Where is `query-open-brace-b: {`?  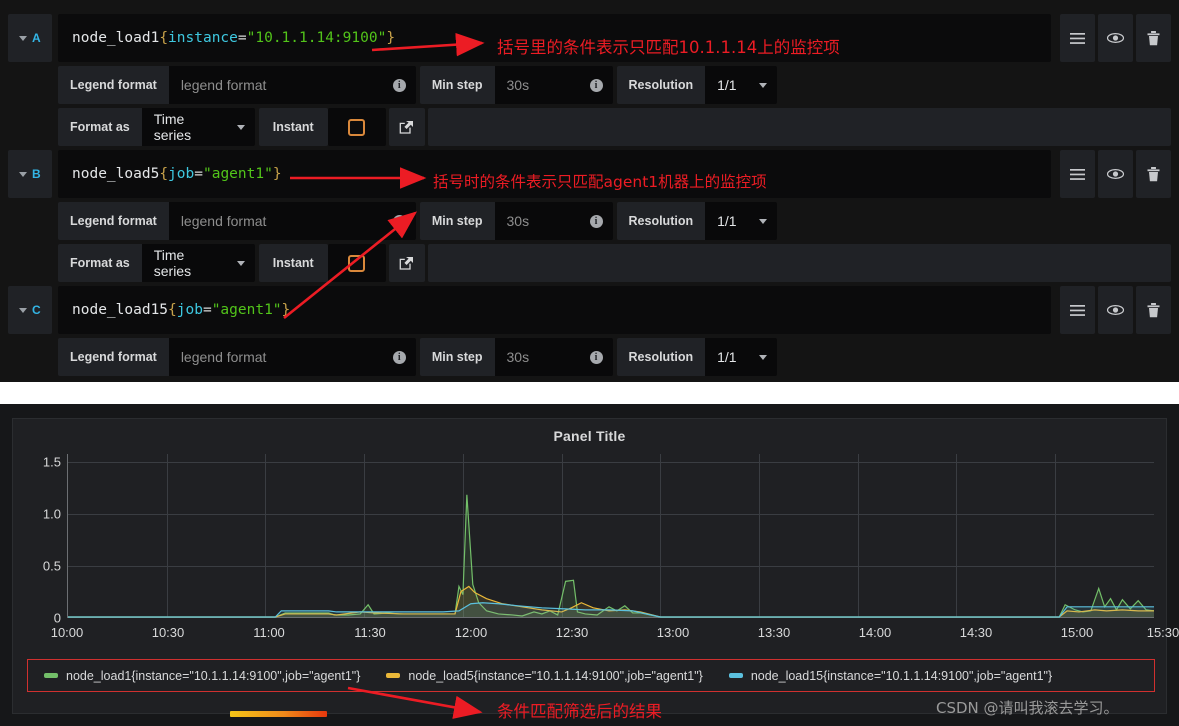
query-open-brace-b: { is located at coordinates (164, 174).